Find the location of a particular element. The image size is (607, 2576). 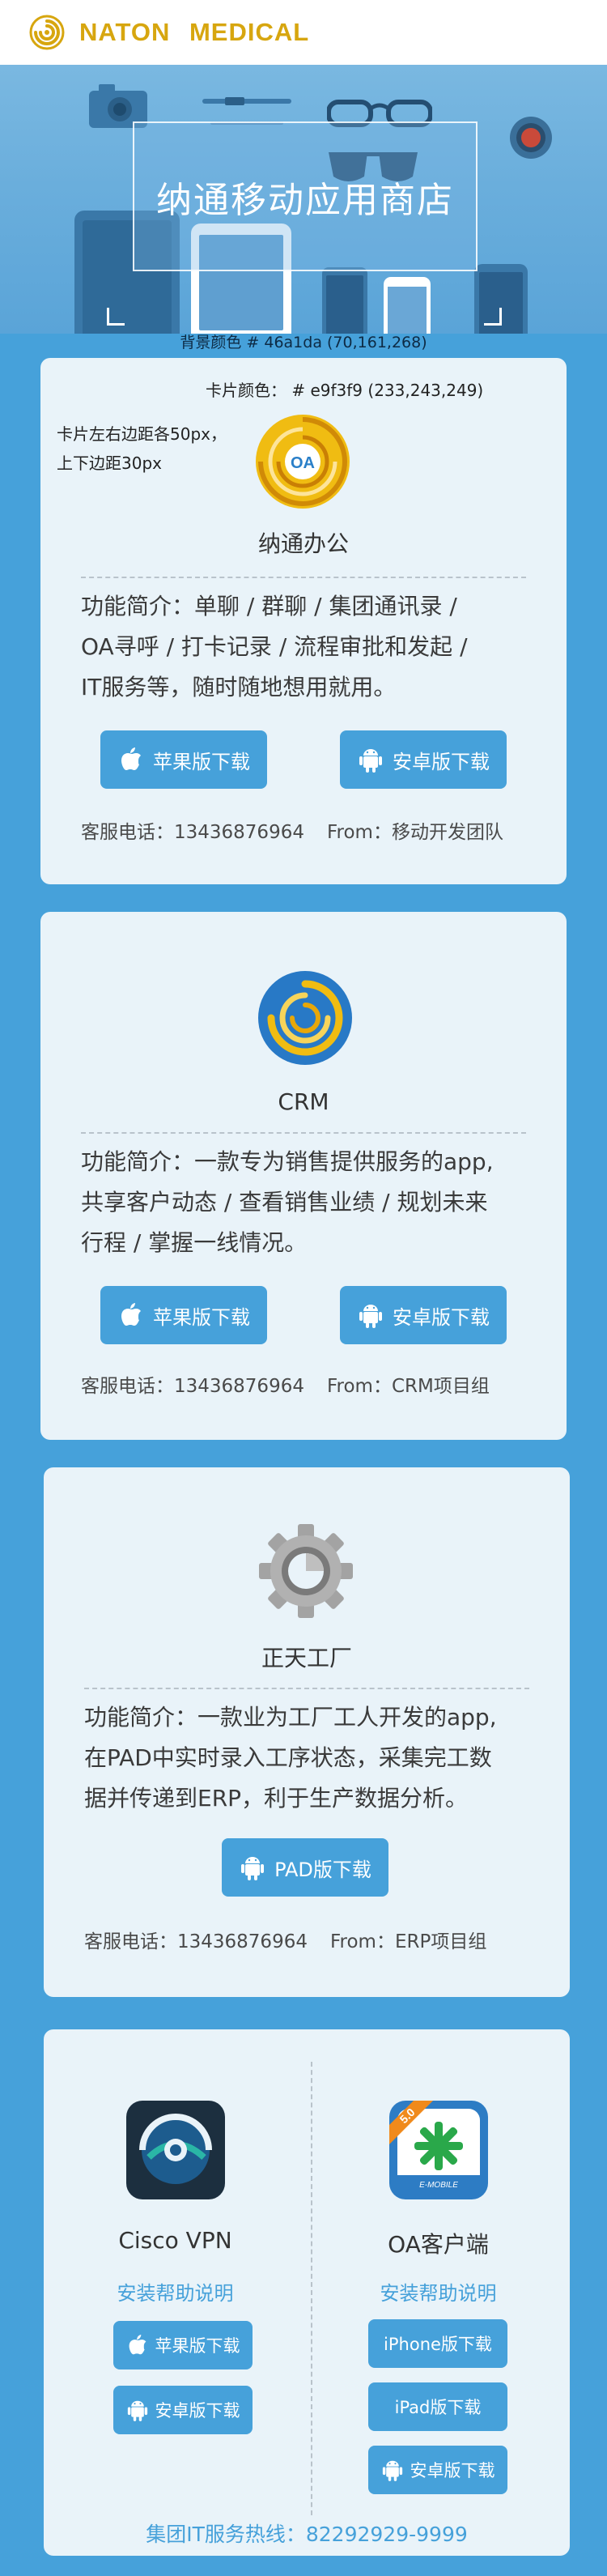

banner-title: 纳通移动应用商店 is located at coordinates (305, 200).